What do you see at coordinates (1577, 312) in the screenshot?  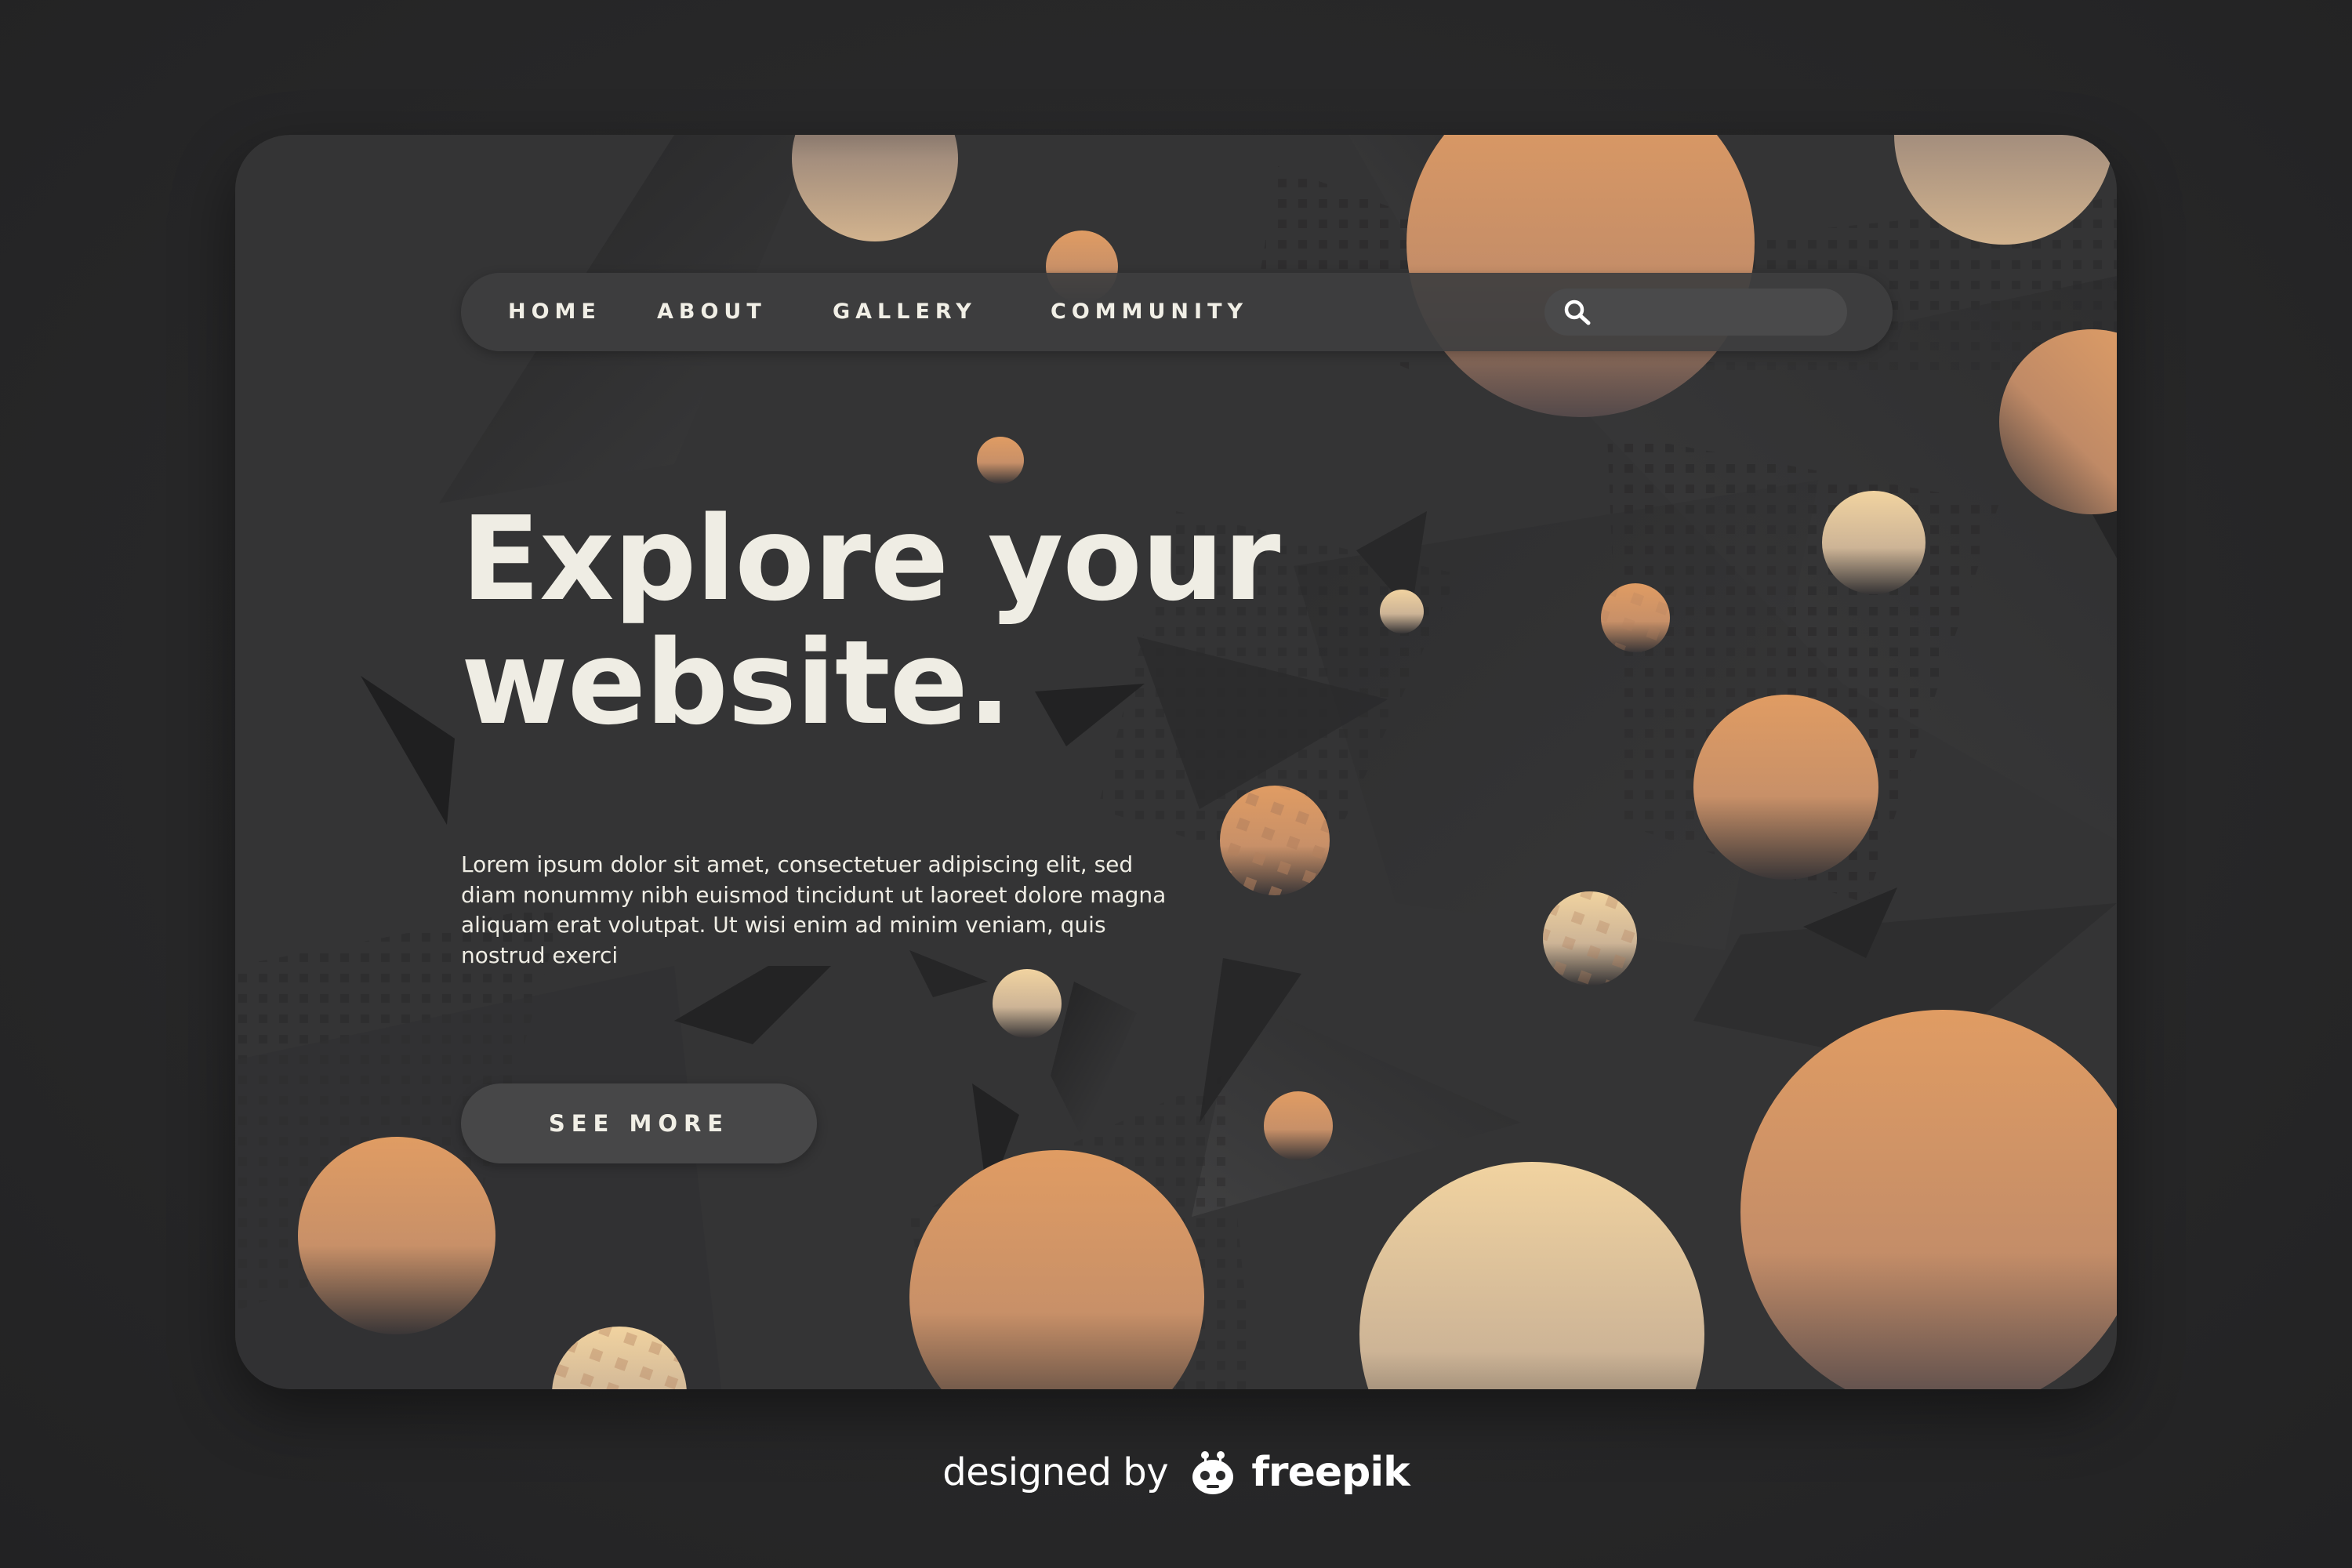 I see `search-icon` at bounding box center [1577, 312].